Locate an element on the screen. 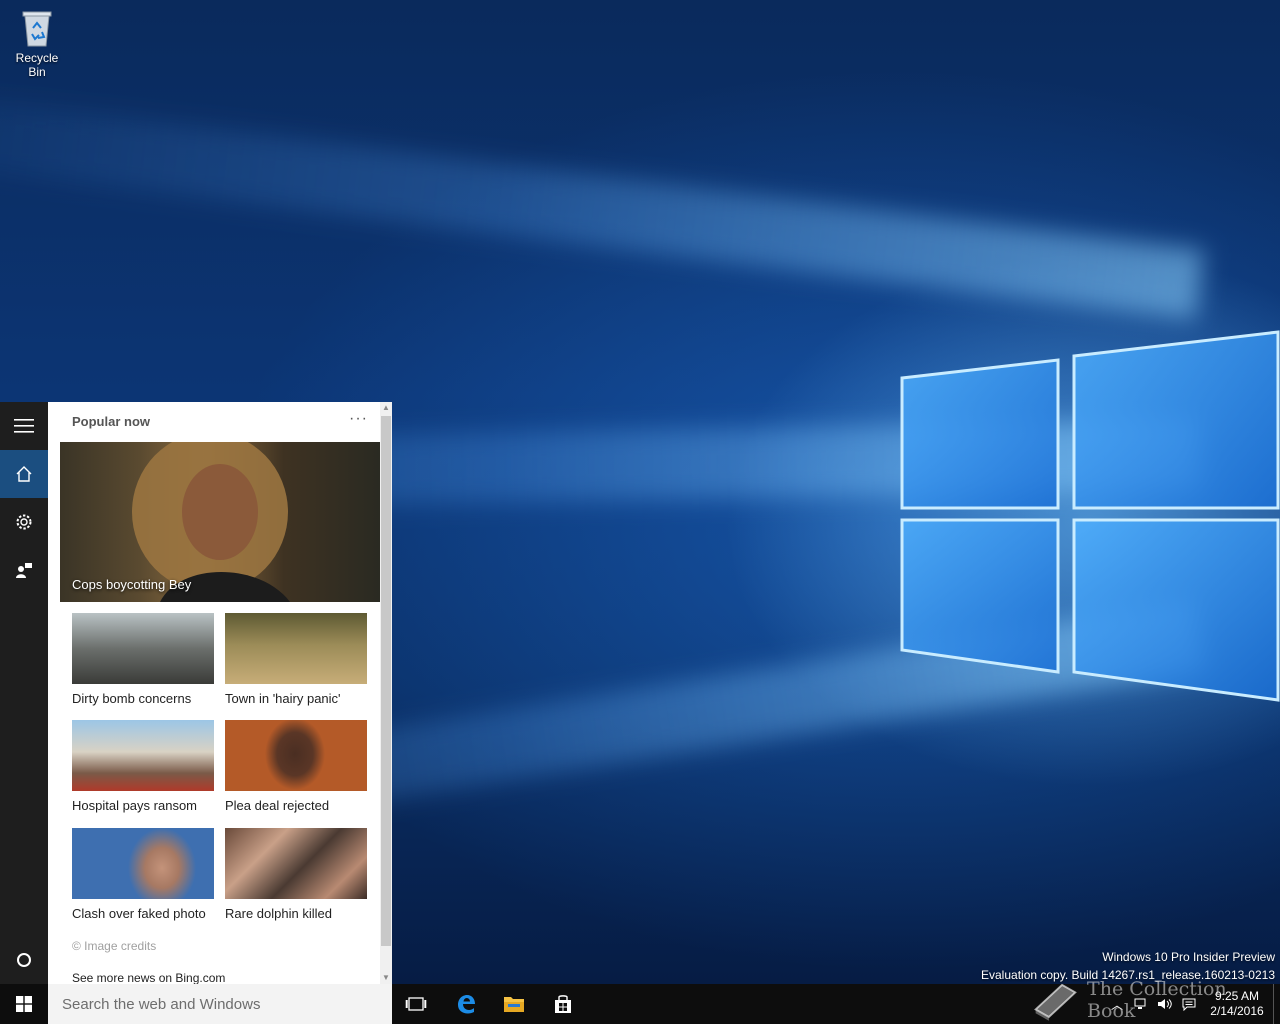 The width and height of the screenshot is (1280, 1024). home-icon is located at coordinates (24, 474).